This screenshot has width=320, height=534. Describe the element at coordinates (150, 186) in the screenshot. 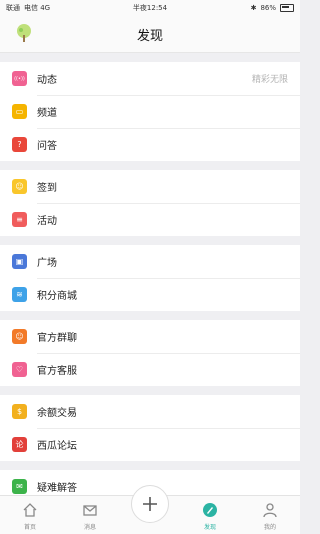

I see `menu-item-checkin: ☺ 签到` at that location.